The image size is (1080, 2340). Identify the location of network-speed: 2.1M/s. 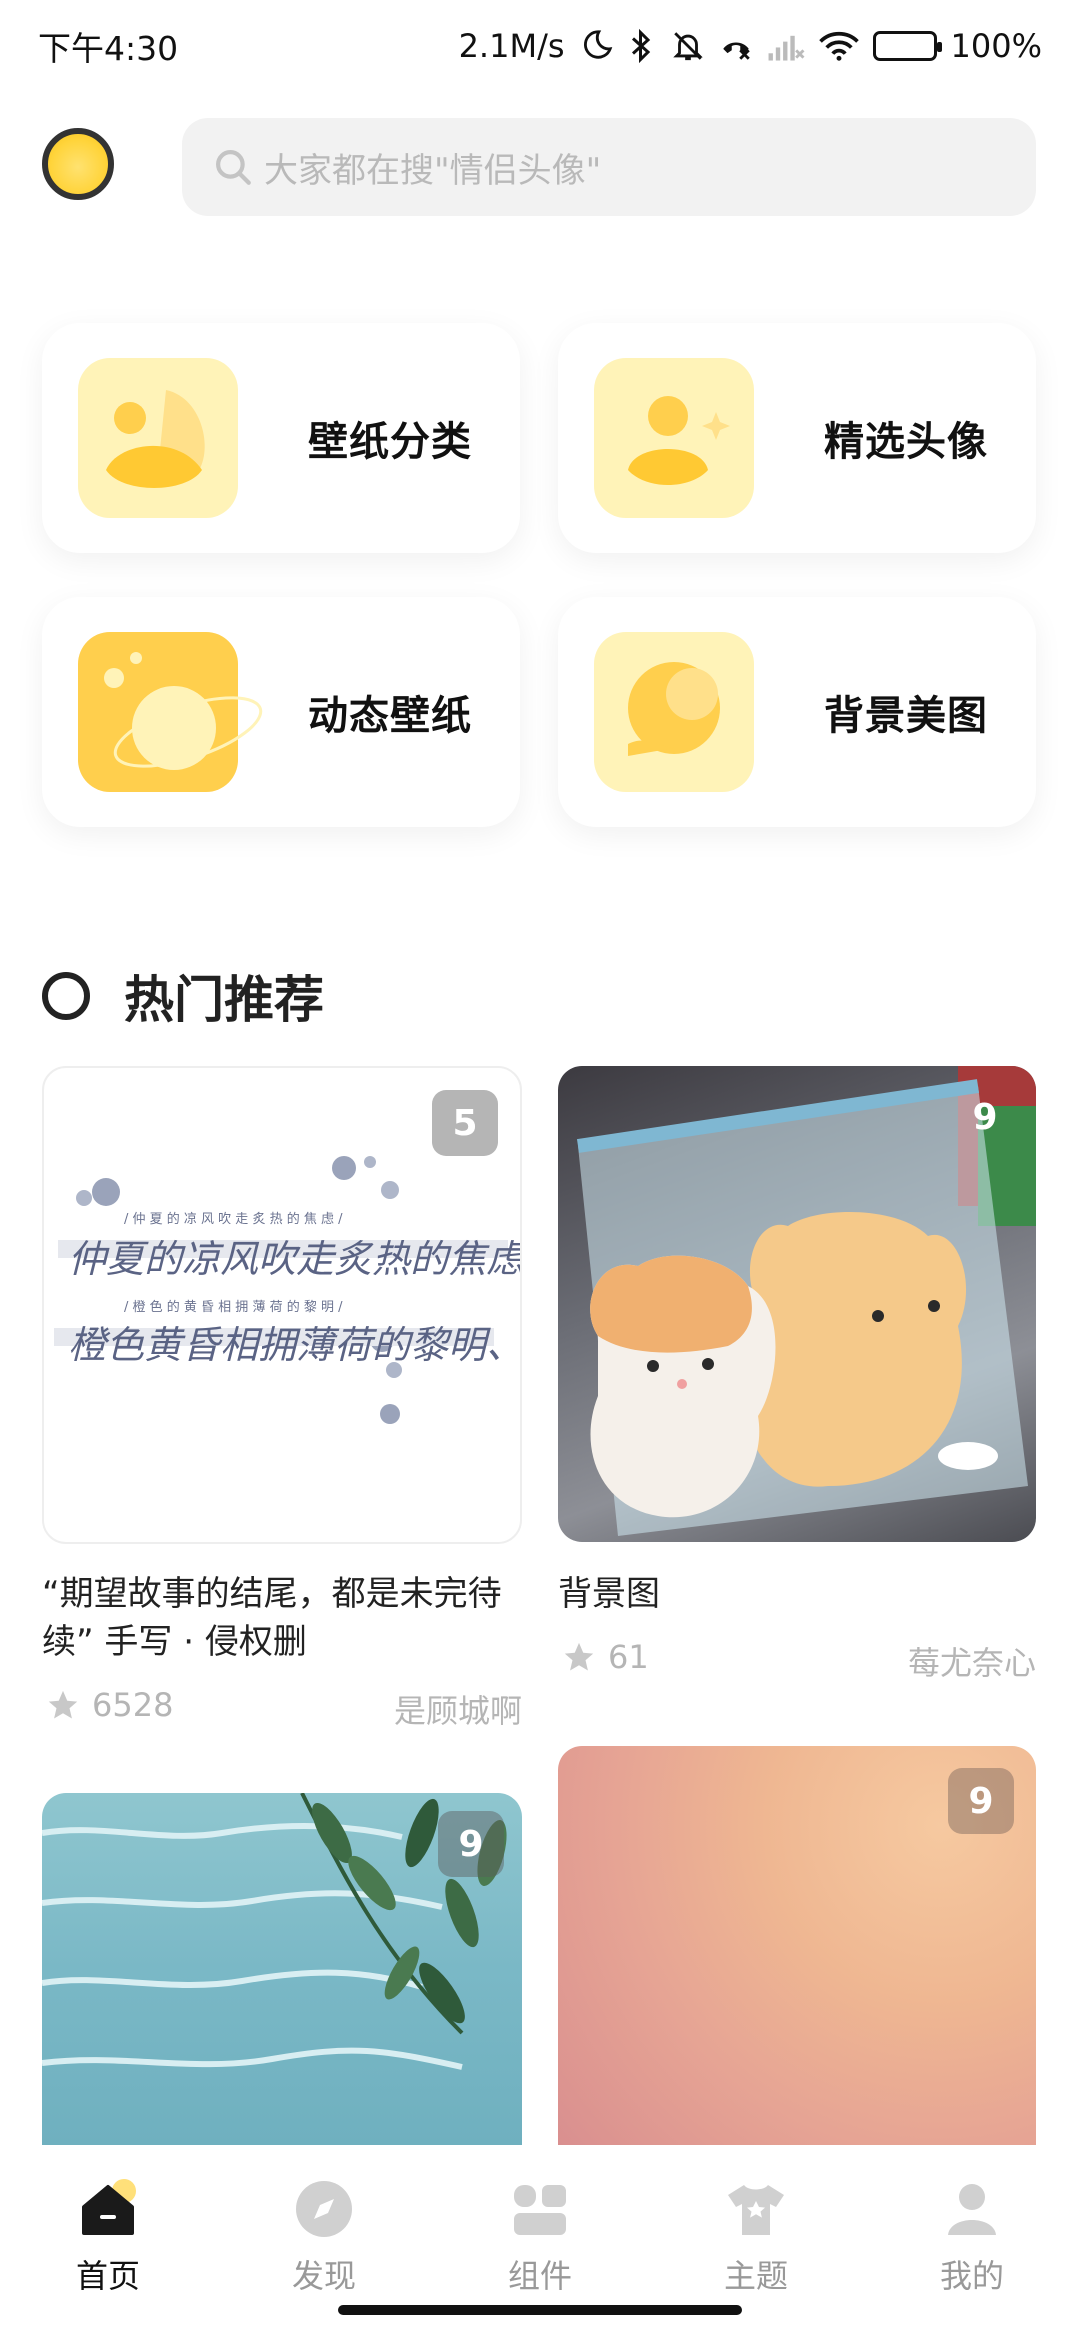
(511, 46).